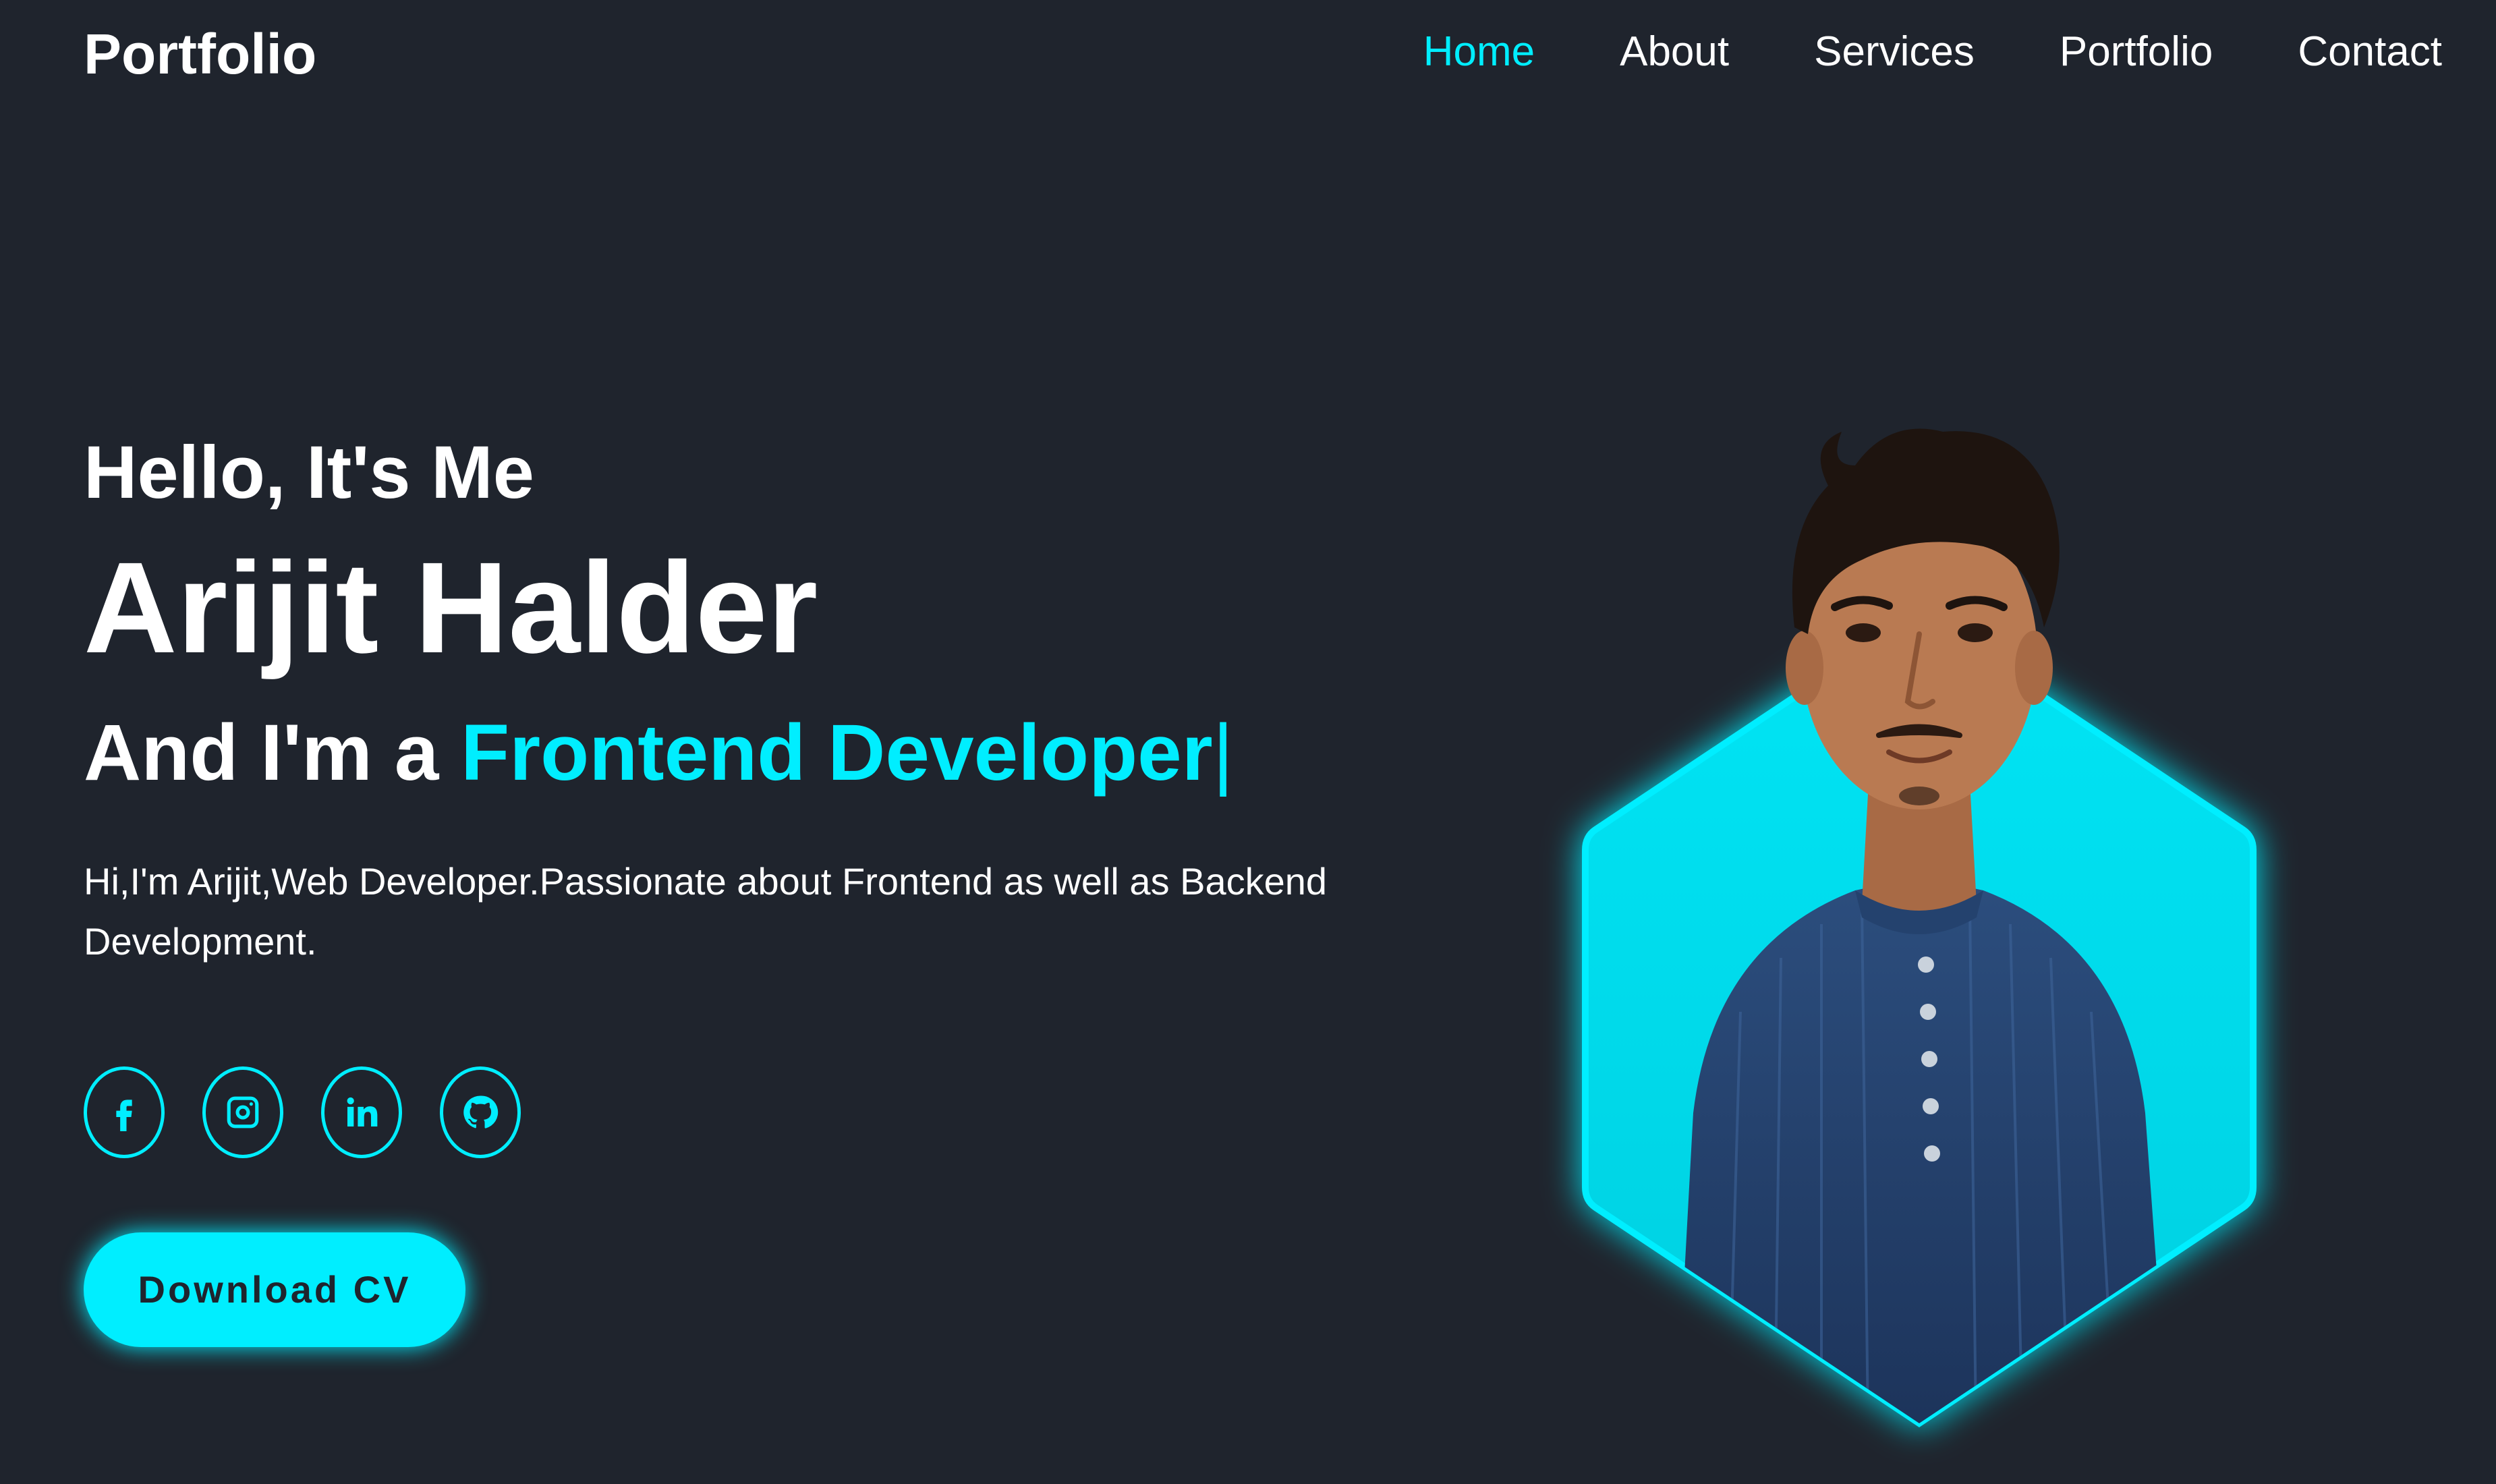 The image size is (2496, 1484). I want to click on hero-greeting: Hello, It's Me, so click(309, 473).